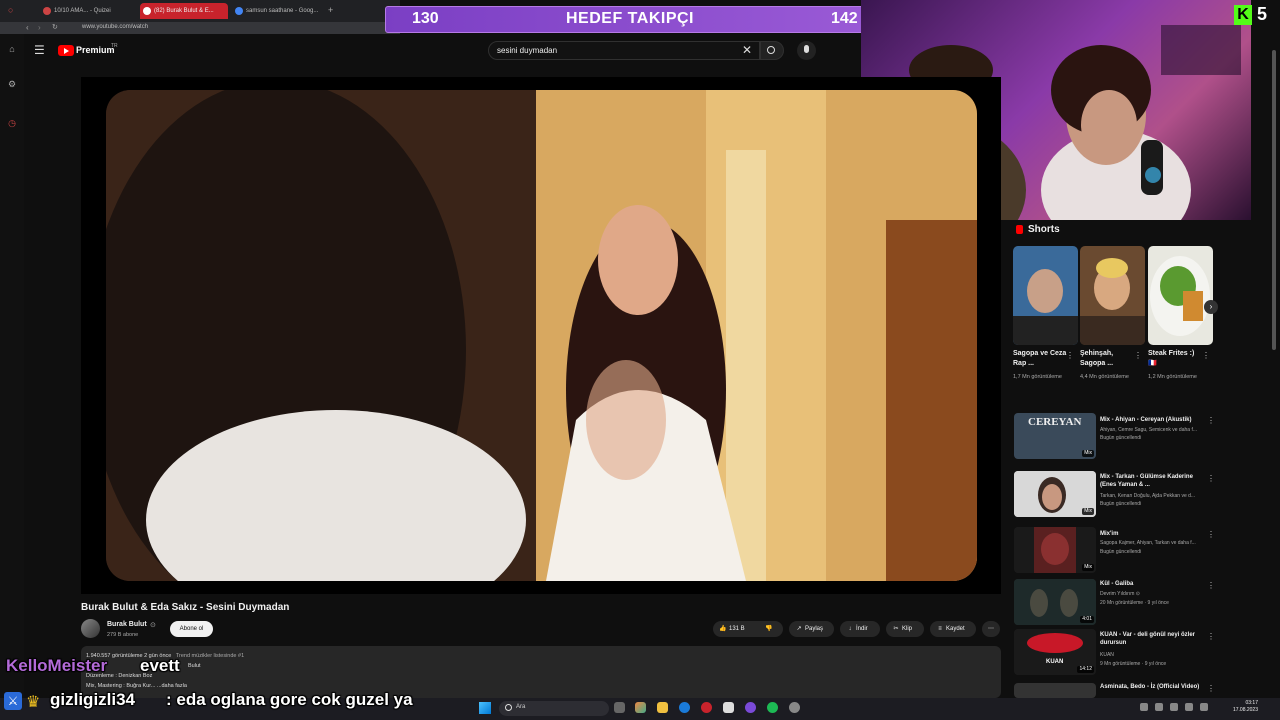  I want to click on obs-icon, so click(750, 707).